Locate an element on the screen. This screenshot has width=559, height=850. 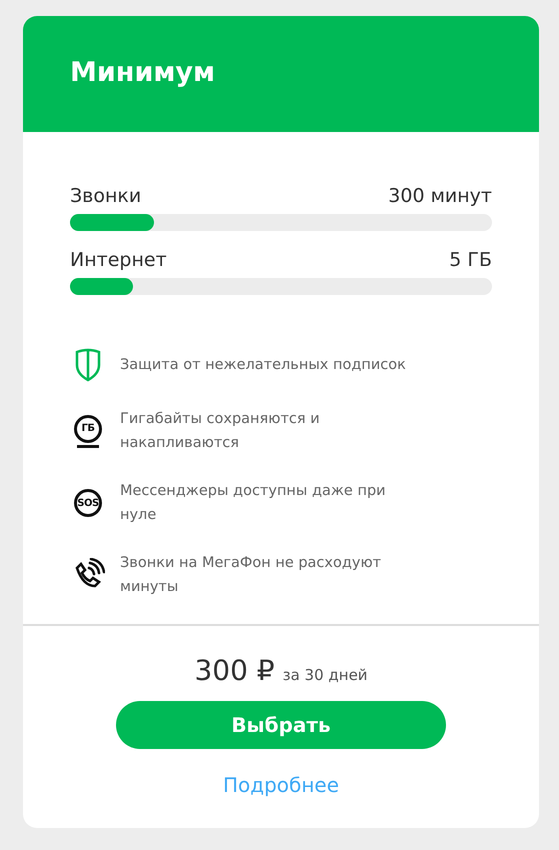
allowance-value: 300 минут is located at coordinates (440, 196).